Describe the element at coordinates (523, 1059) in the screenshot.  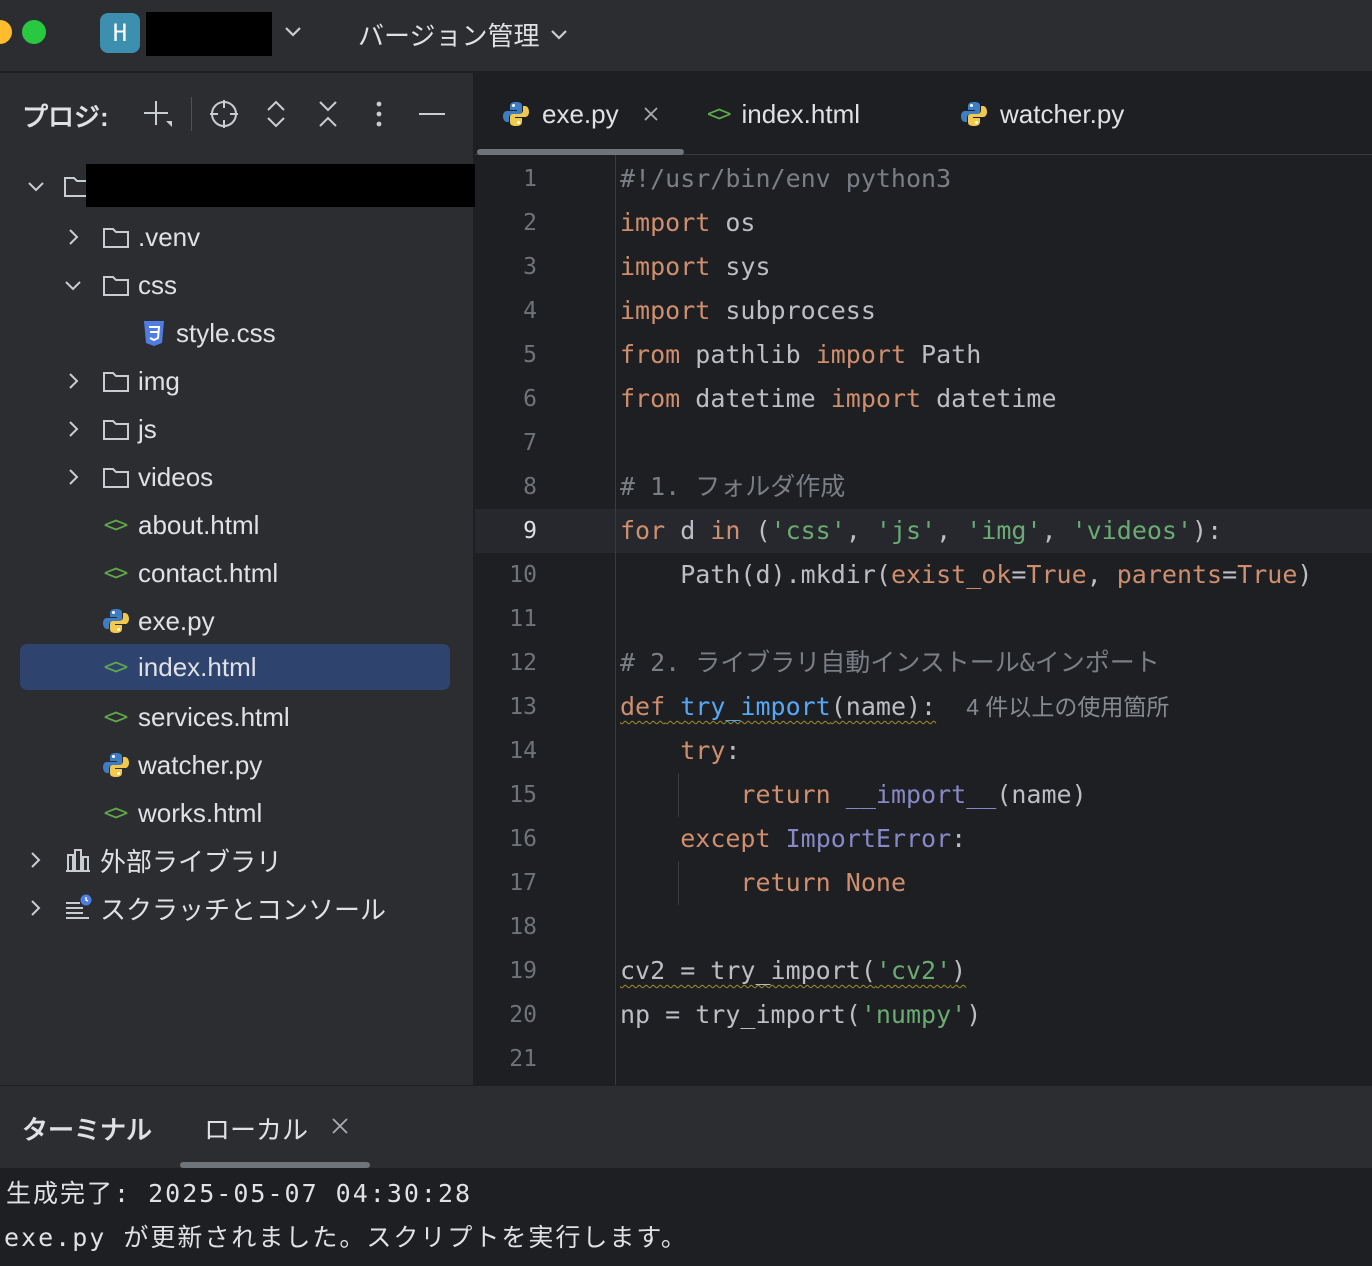
I see `line-number: 21` at that location.